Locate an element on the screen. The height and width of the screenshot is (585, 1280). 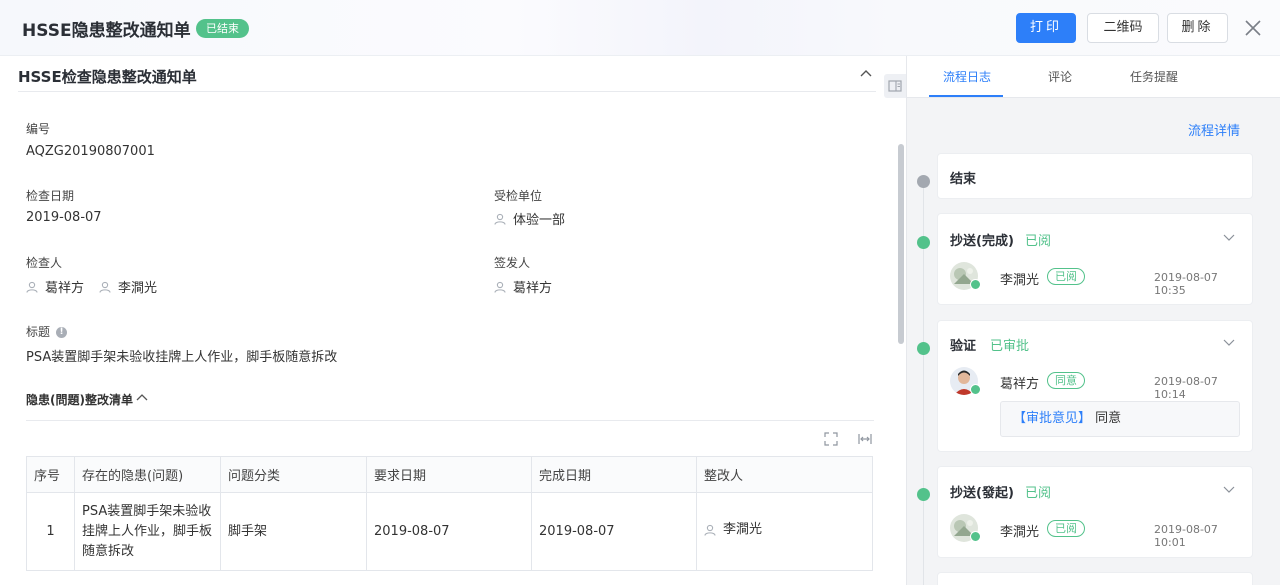
approval-opinion: 【审批意见】 同意 is located at coordinates (1120, 419).